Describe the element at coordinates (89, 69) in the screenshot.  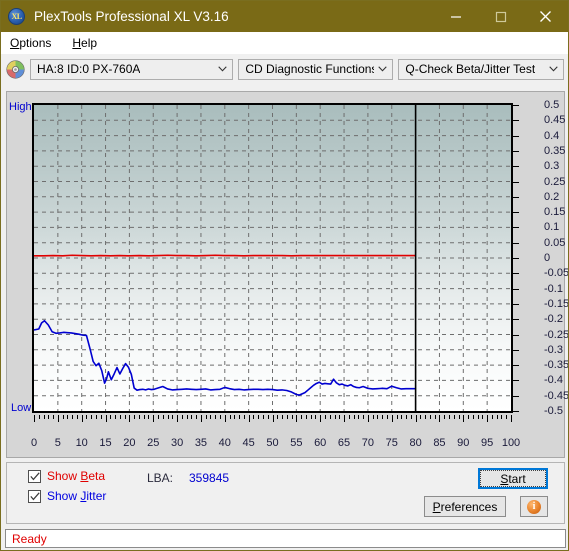
I see `drive-select-value: HA:8 ID:0 PX-760A` at that location.